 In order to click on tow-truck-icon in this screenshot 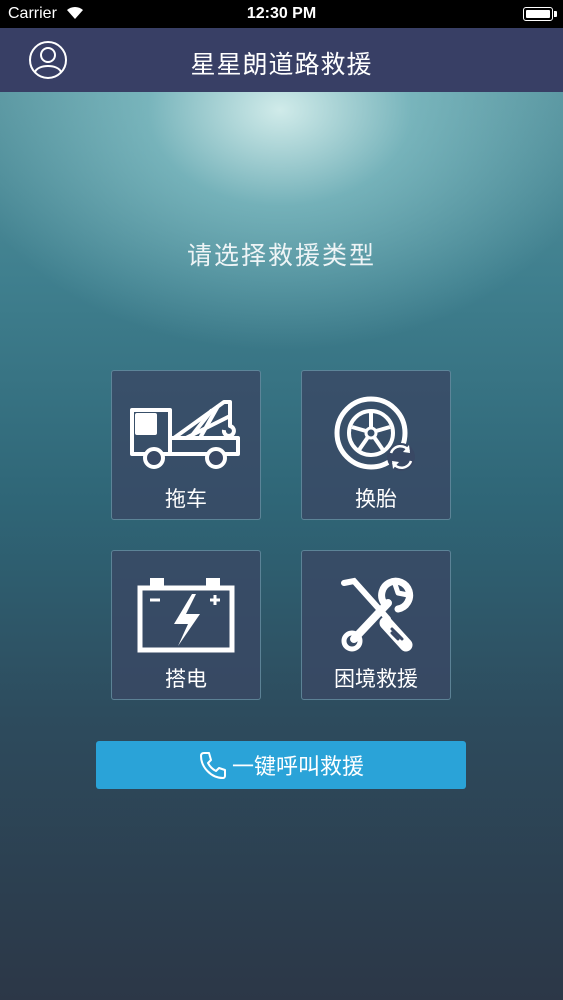, I will do `click(185, 434)`.